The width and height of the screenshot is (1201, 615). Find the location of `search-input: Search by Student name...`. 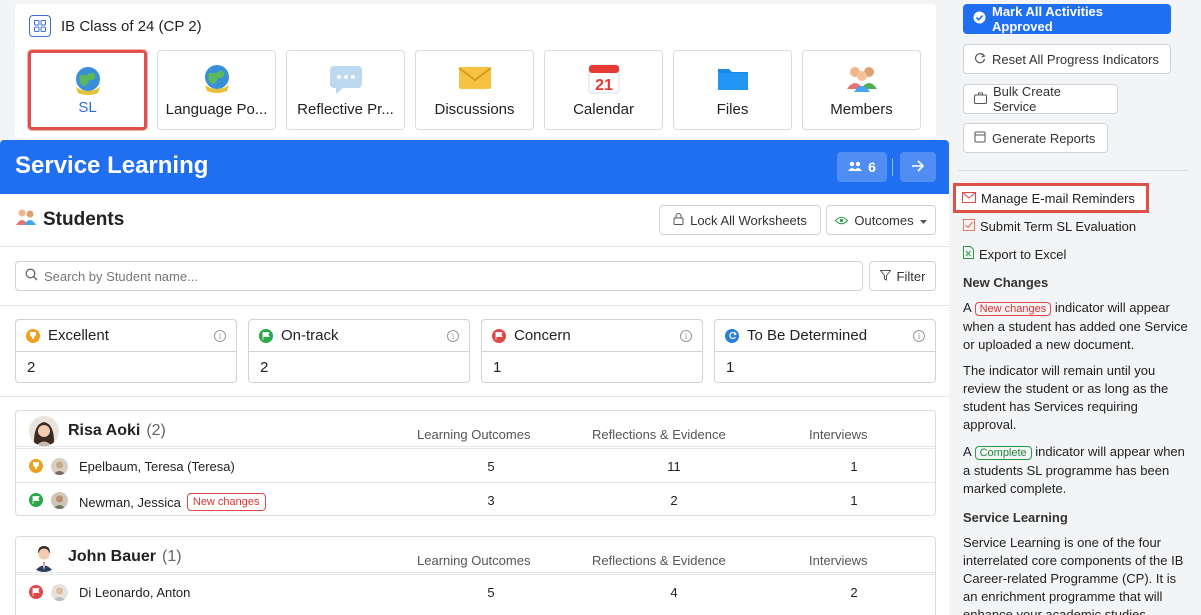

search-input: Search by Student name... is located at coordinates (439, 276).